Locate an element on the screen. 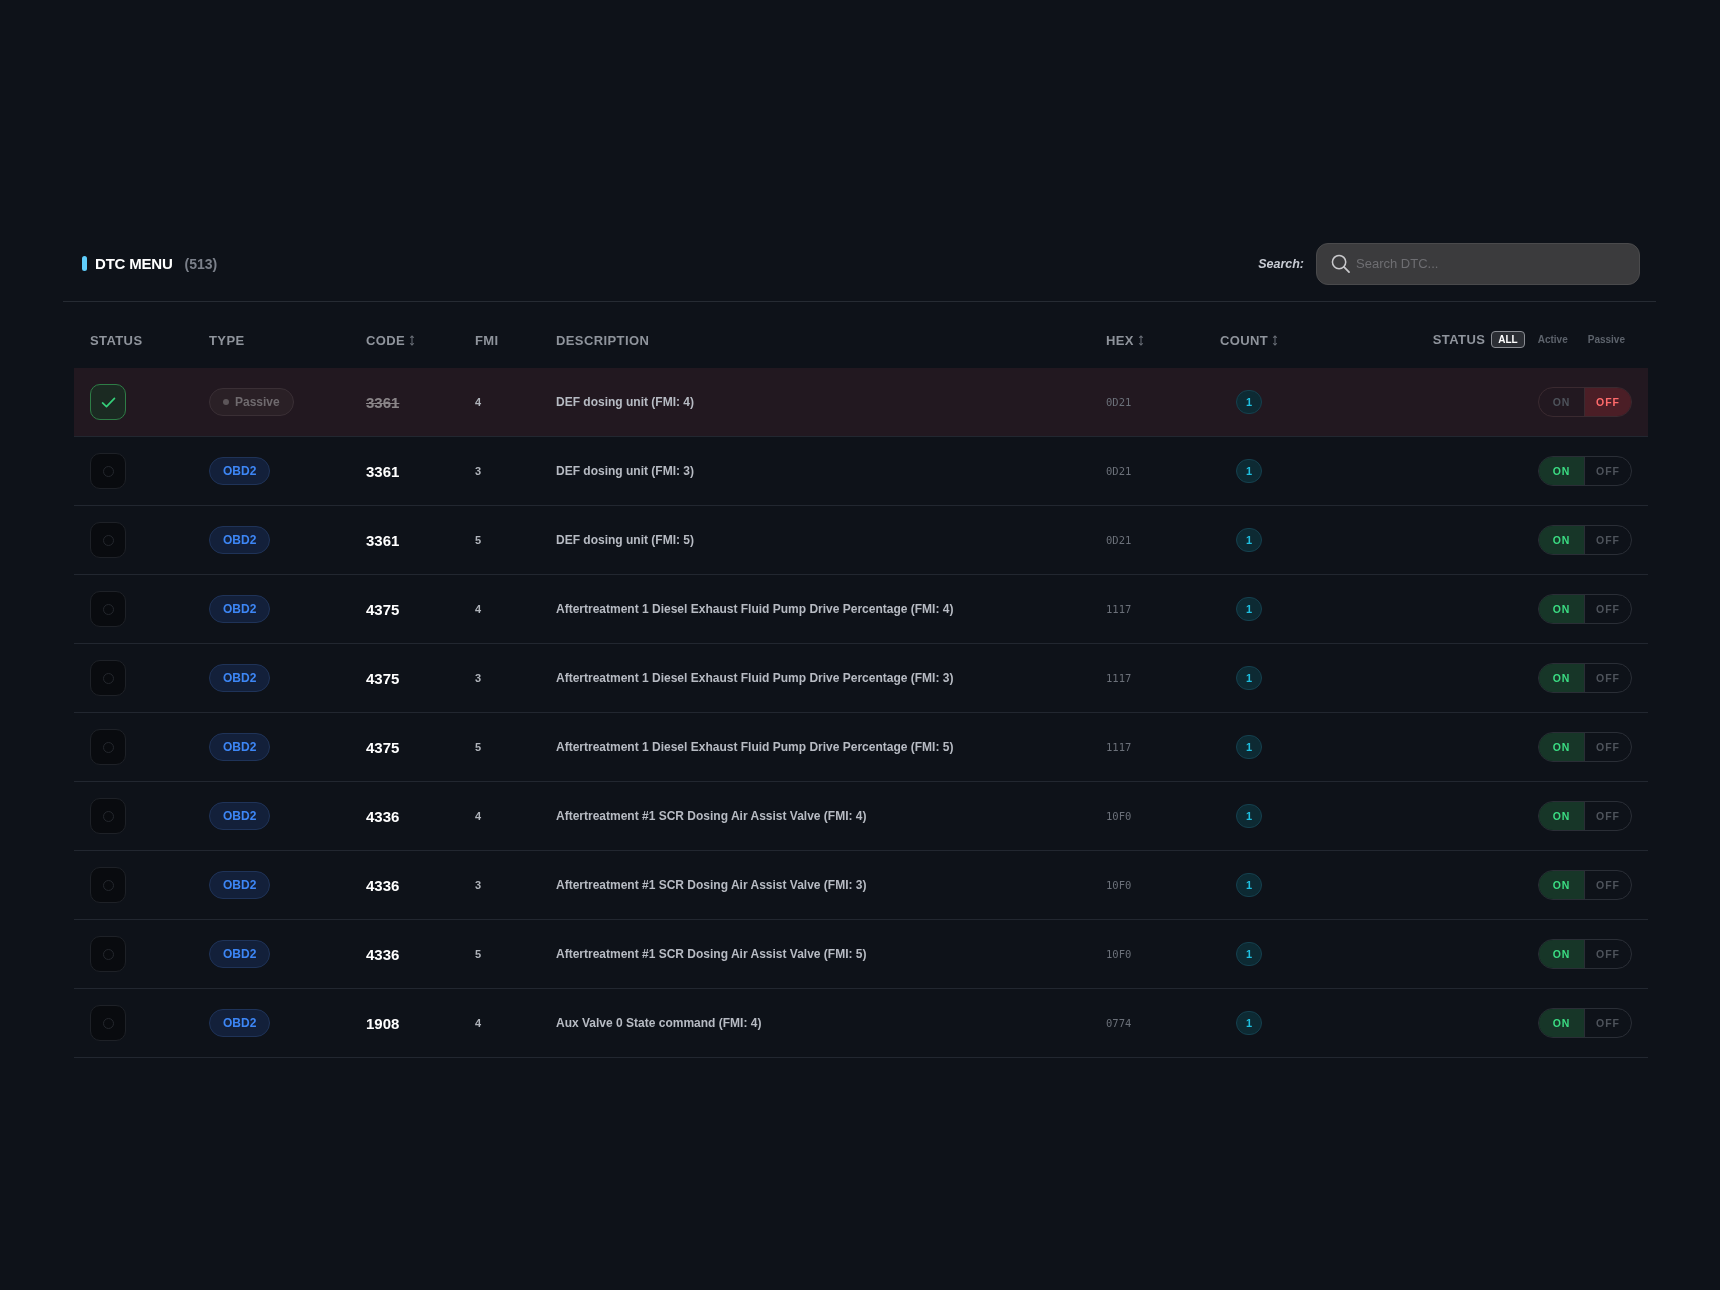 Image resolution: width=1720 pixels, height=1290 pixels. hex-value: 0774 is located at coordinates (1119, 1023).